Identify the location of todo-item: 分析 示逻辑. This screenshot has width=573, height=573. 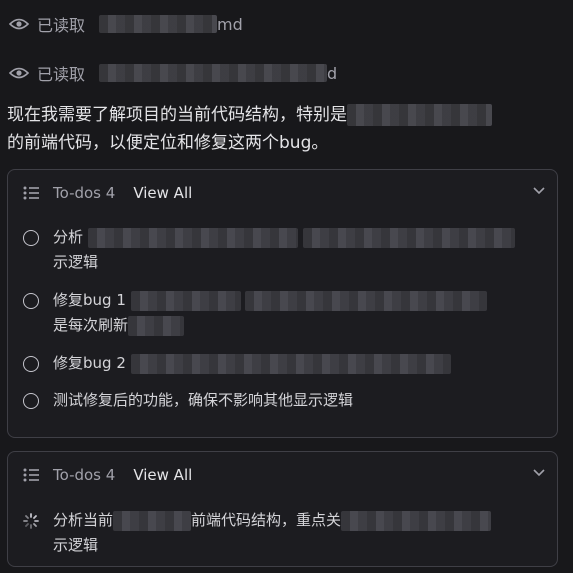
(282, 250).